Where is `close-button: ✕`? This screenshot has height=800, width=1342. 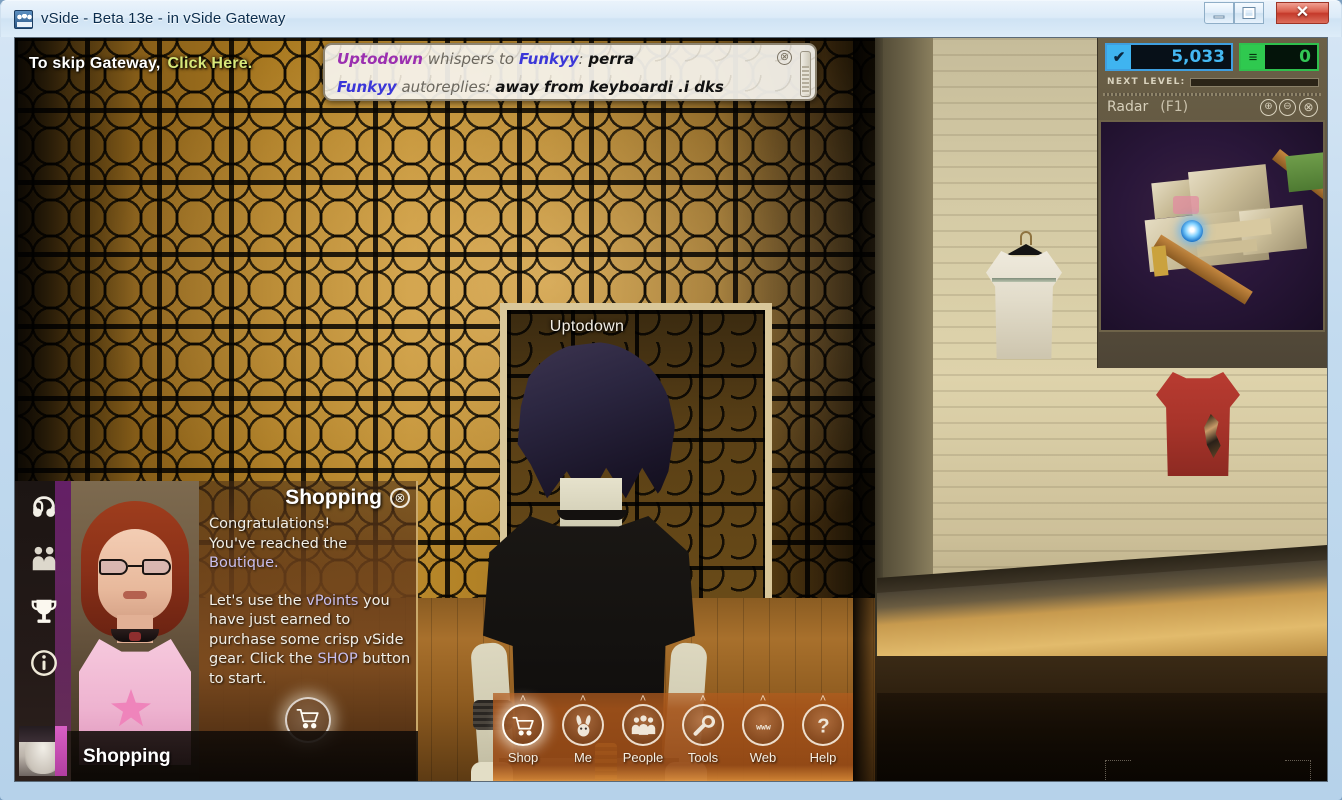
close-button: ✕ is located at coordinates (1302, 13).